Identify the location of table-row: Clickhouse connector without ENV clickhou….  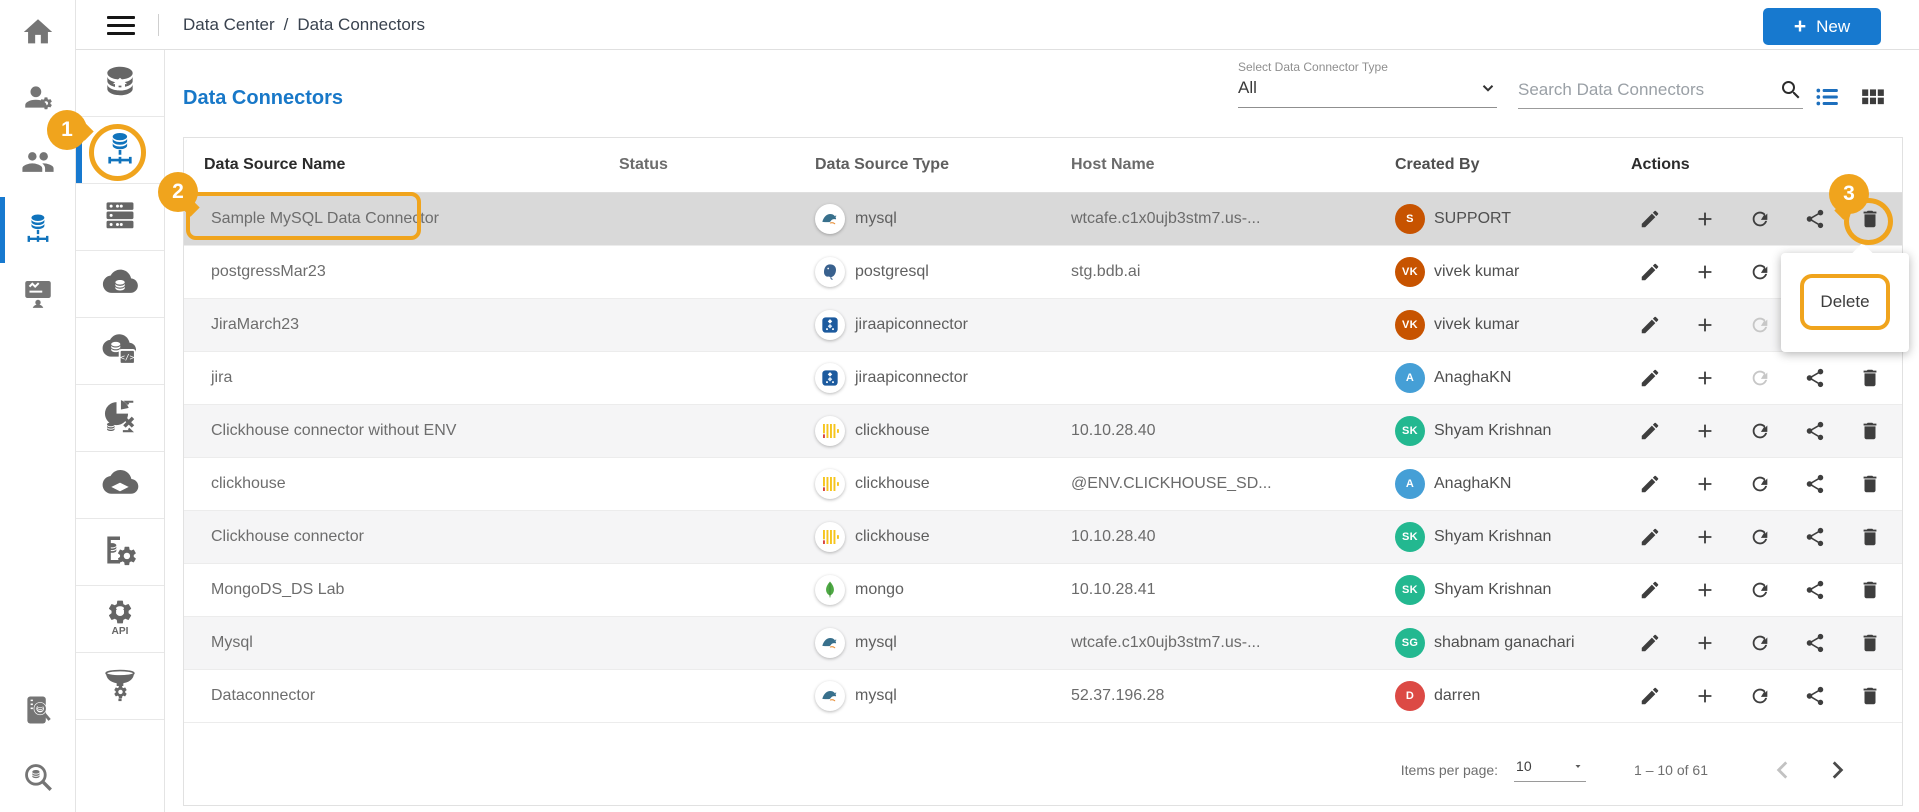
(1043, 431).